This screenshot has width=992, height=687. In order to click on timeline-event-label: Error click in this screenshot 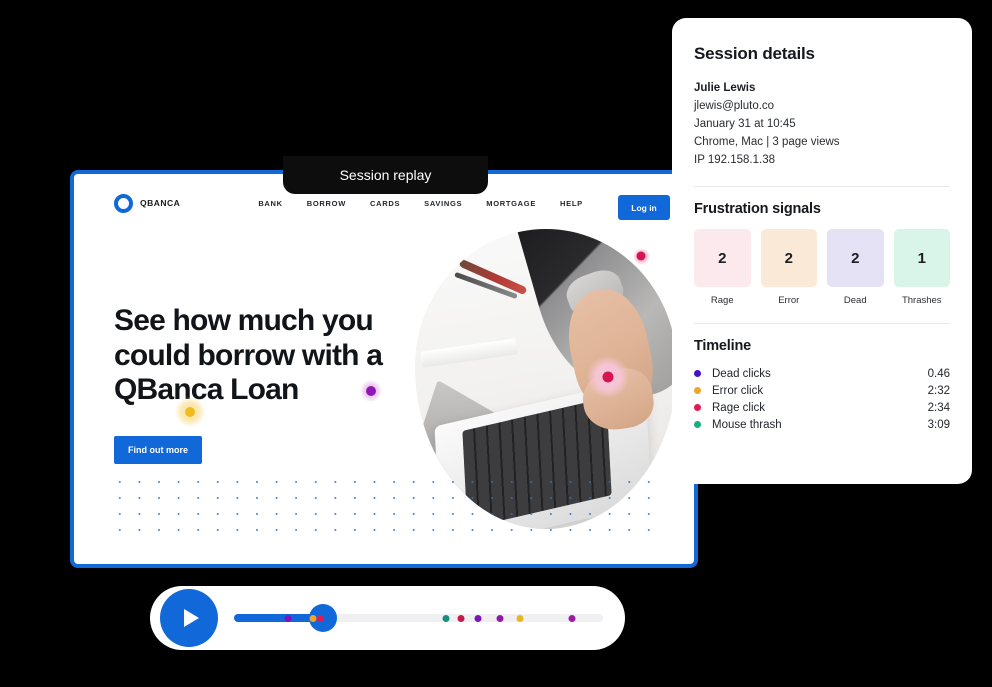, I will do `click(738, 390)`.